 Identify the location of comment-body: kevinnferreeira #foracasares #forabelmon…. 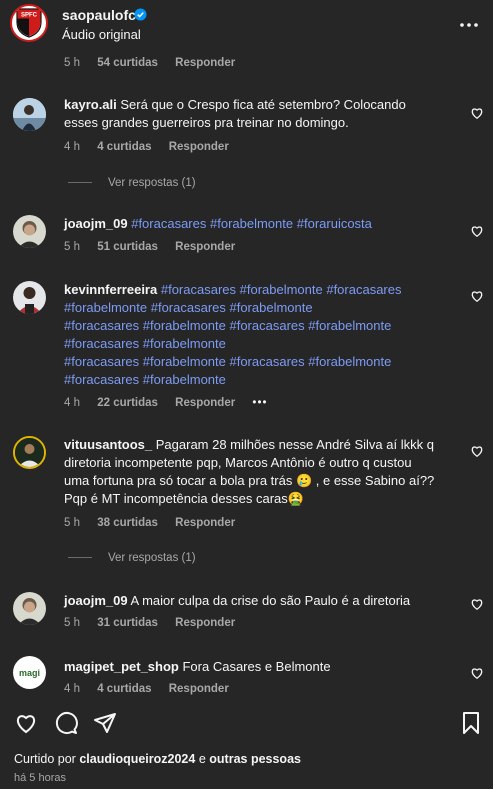
(251, 335).